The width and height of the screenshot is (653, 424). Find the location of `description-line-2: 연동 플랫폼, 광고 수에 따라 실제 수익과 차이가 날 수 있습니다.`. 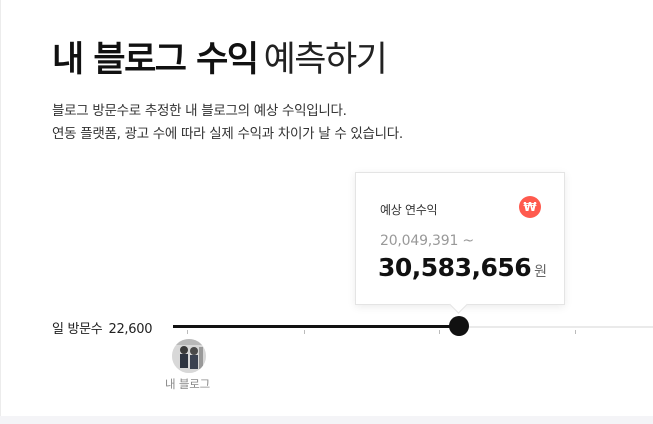

description-line-2: 연동 플랫폼, 광고 수에 따라 실제 수익과 차이가 날 수 있습니다. is located at coordinates (227, 134).